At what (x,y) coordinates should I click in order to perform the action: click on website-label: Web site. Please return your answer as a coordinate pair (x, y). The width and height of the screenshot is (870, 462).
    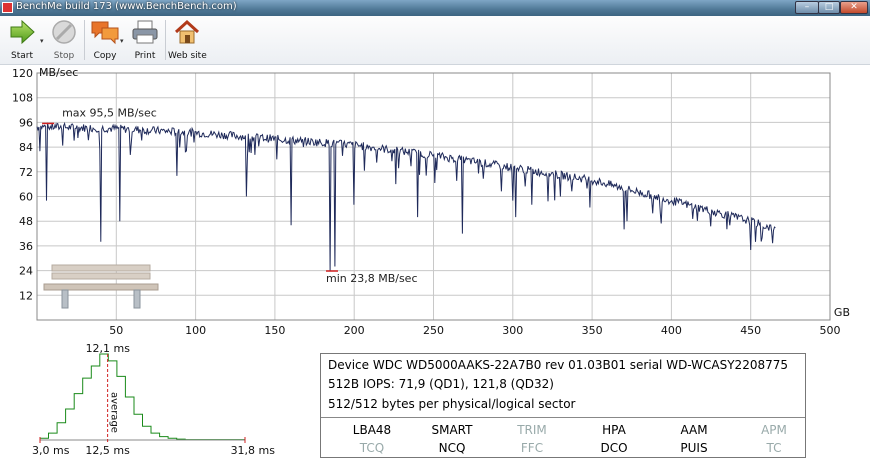
    Looking at the image, I should click on (187, 56).